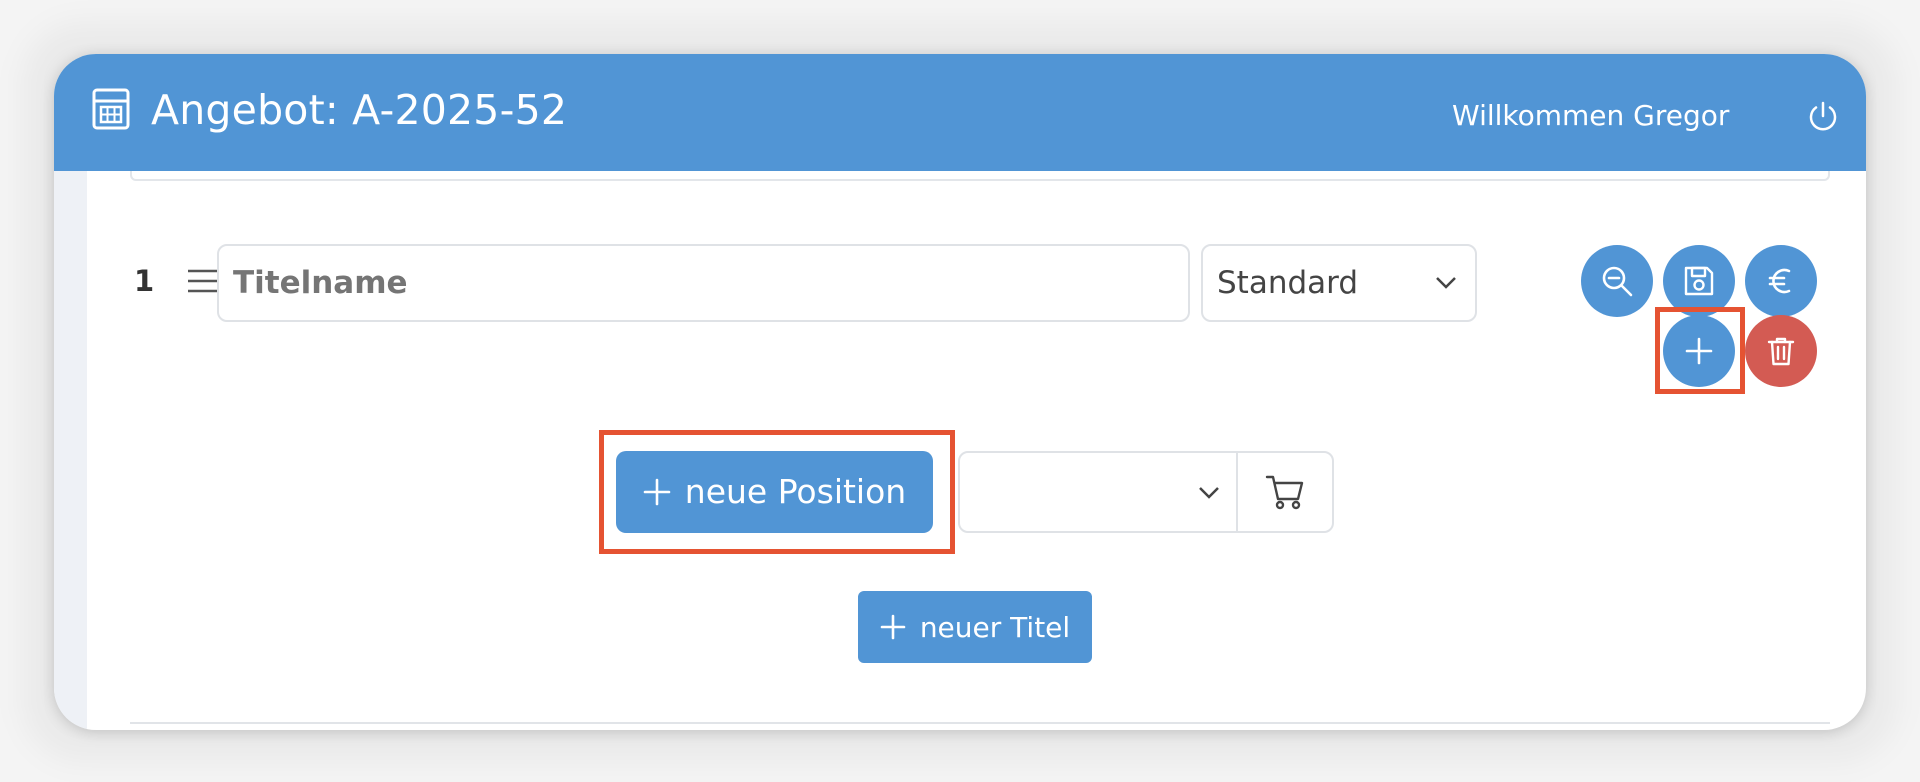 This screenshot has width=1920, height=782. I want to click on sidebar-strip, so click(70, 450).